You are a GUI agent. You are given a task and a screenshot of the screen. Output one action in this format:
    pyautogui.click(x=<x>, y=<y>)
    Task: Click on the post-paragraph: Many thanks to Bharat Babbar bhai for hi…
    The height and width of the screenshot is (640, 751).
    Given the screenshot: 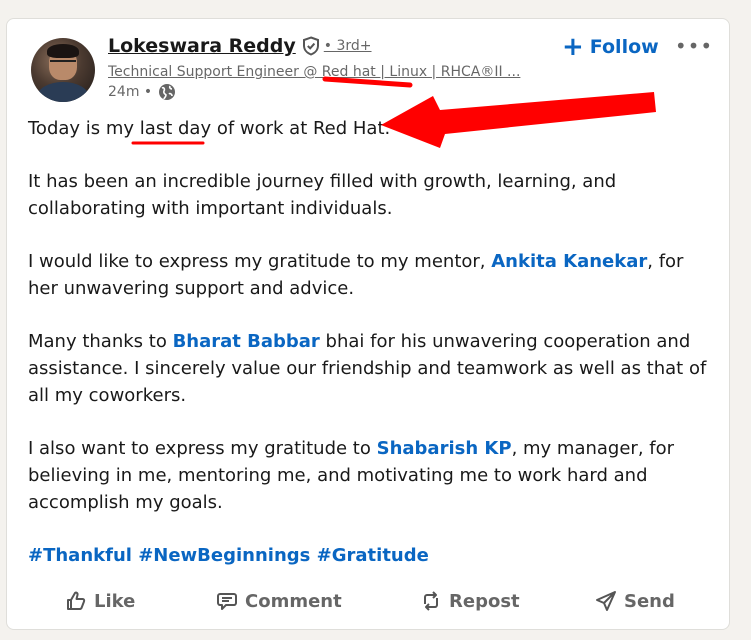 What is the action you would take?
    pyautogui.click(x=373, y=368)
    